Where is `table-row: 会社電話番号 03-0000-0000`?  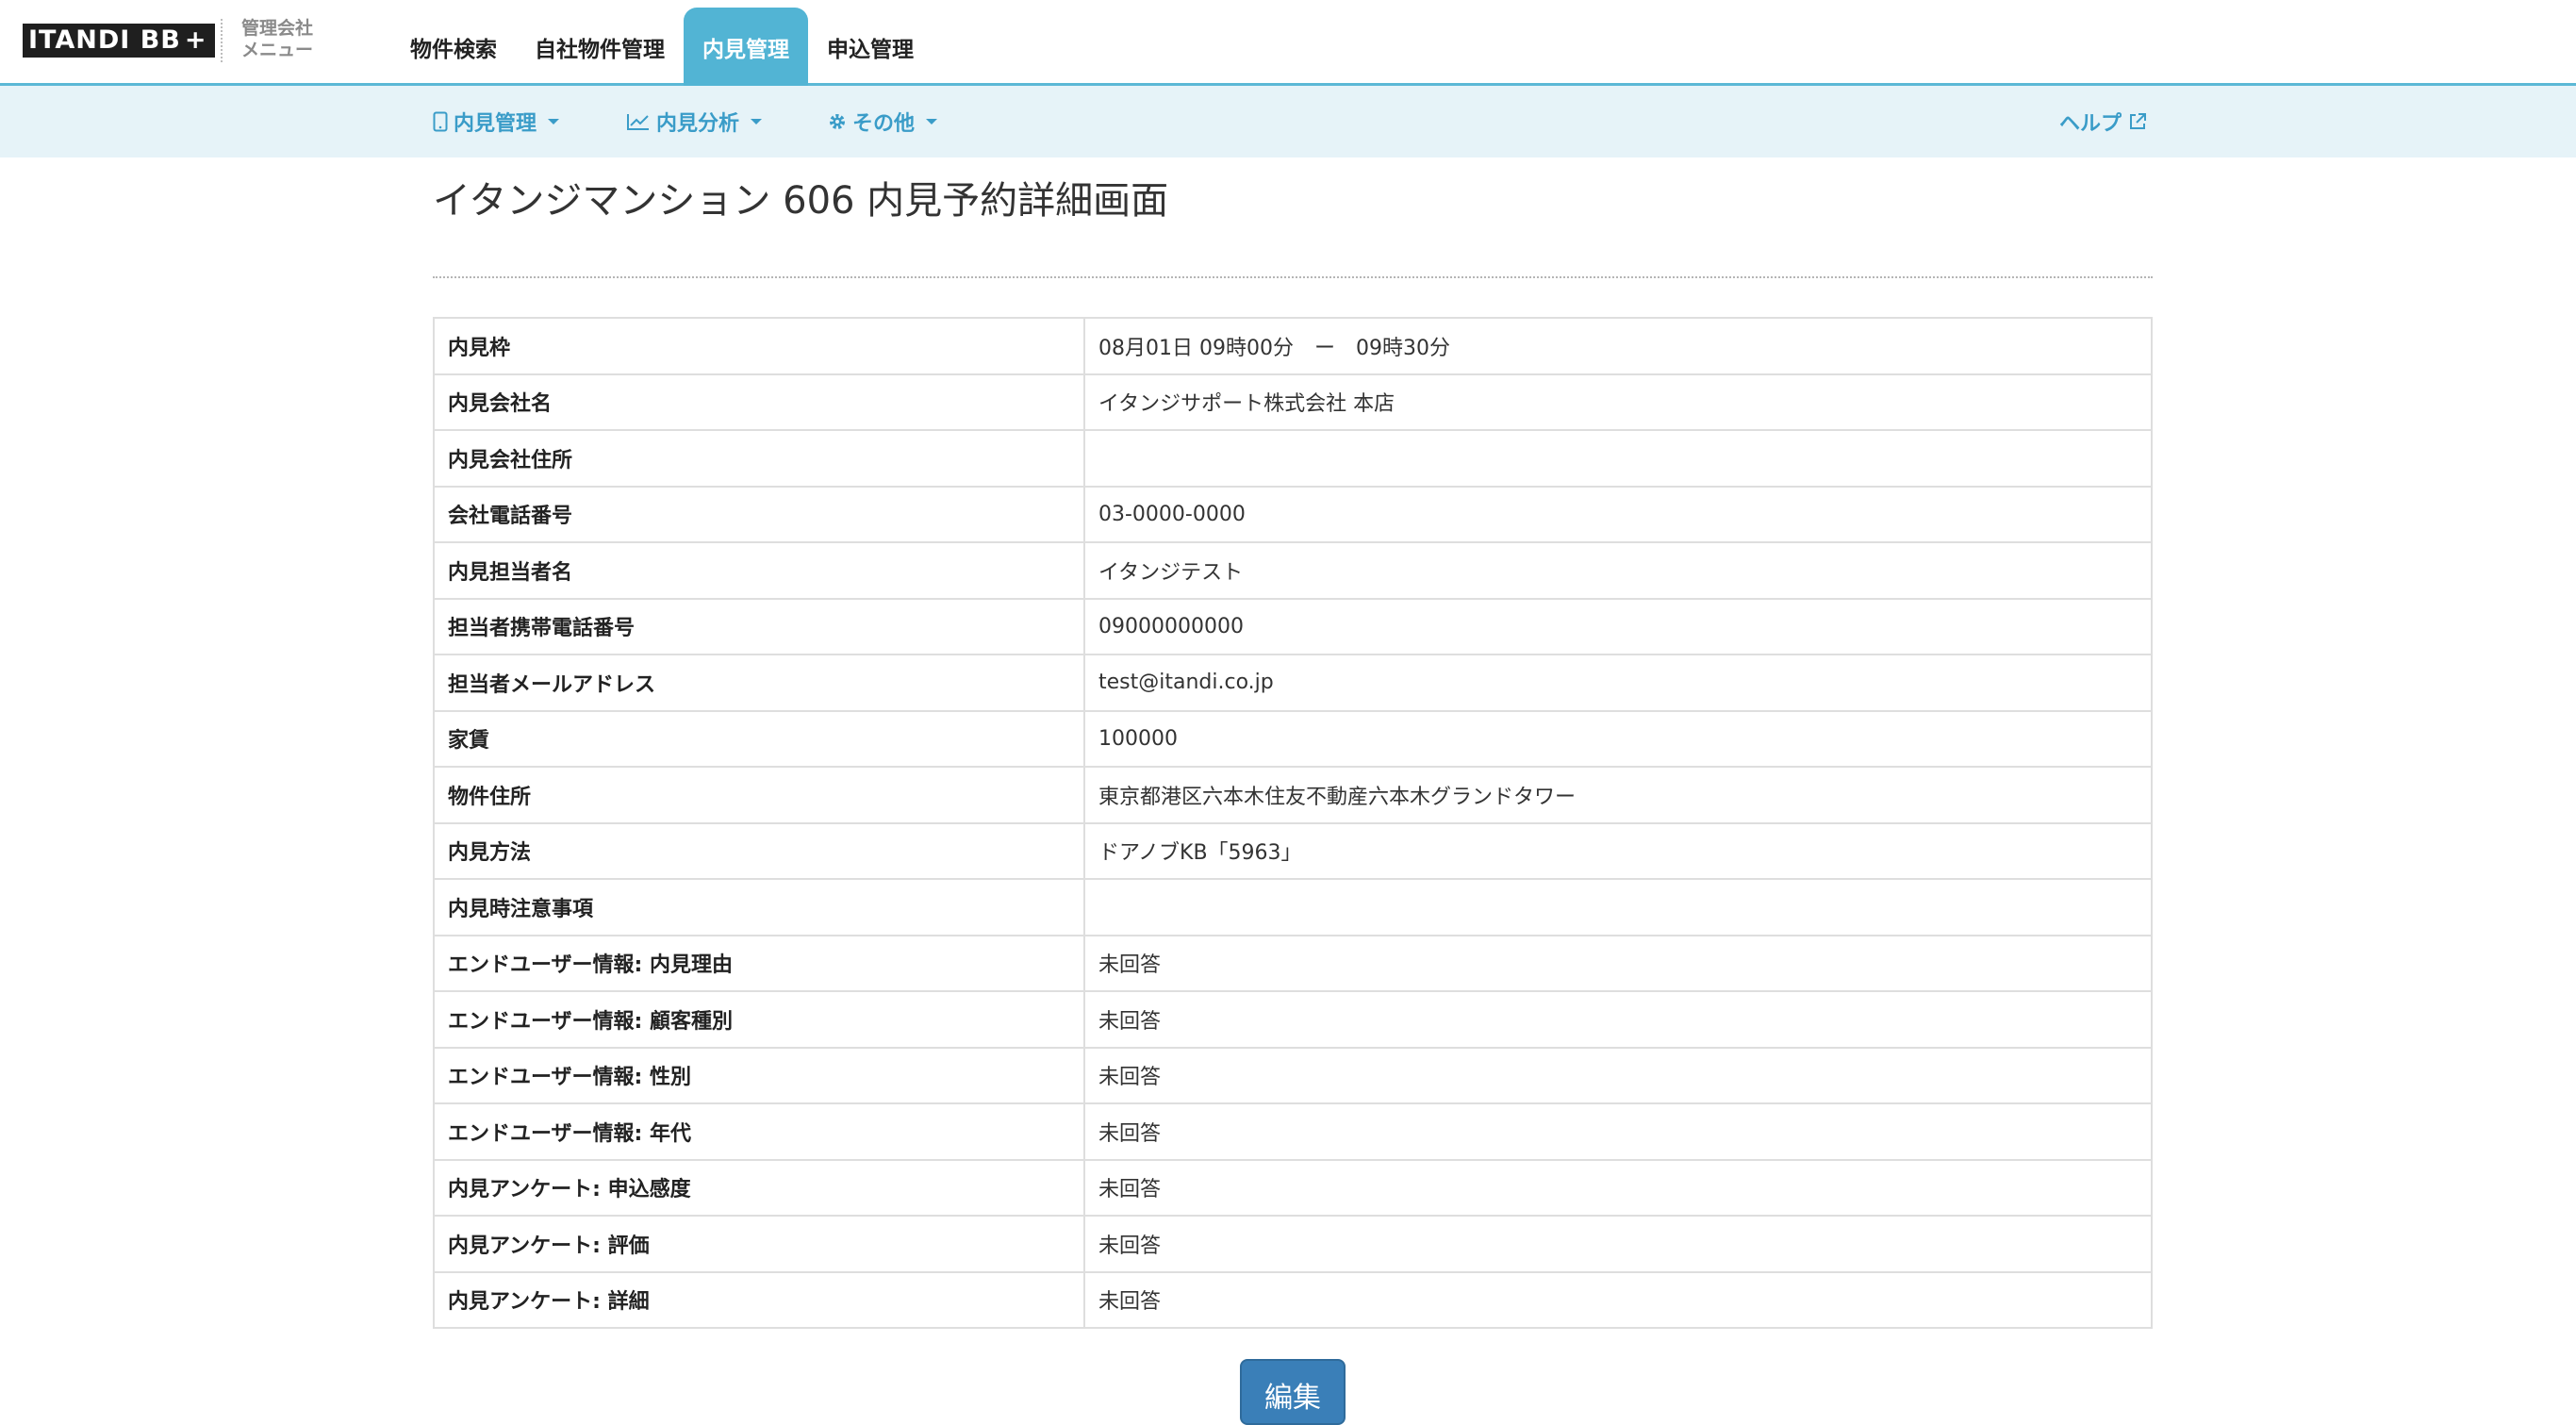
table-row: 会社電話番号 03-0000-0000 is located at coordinates (1293, 514).